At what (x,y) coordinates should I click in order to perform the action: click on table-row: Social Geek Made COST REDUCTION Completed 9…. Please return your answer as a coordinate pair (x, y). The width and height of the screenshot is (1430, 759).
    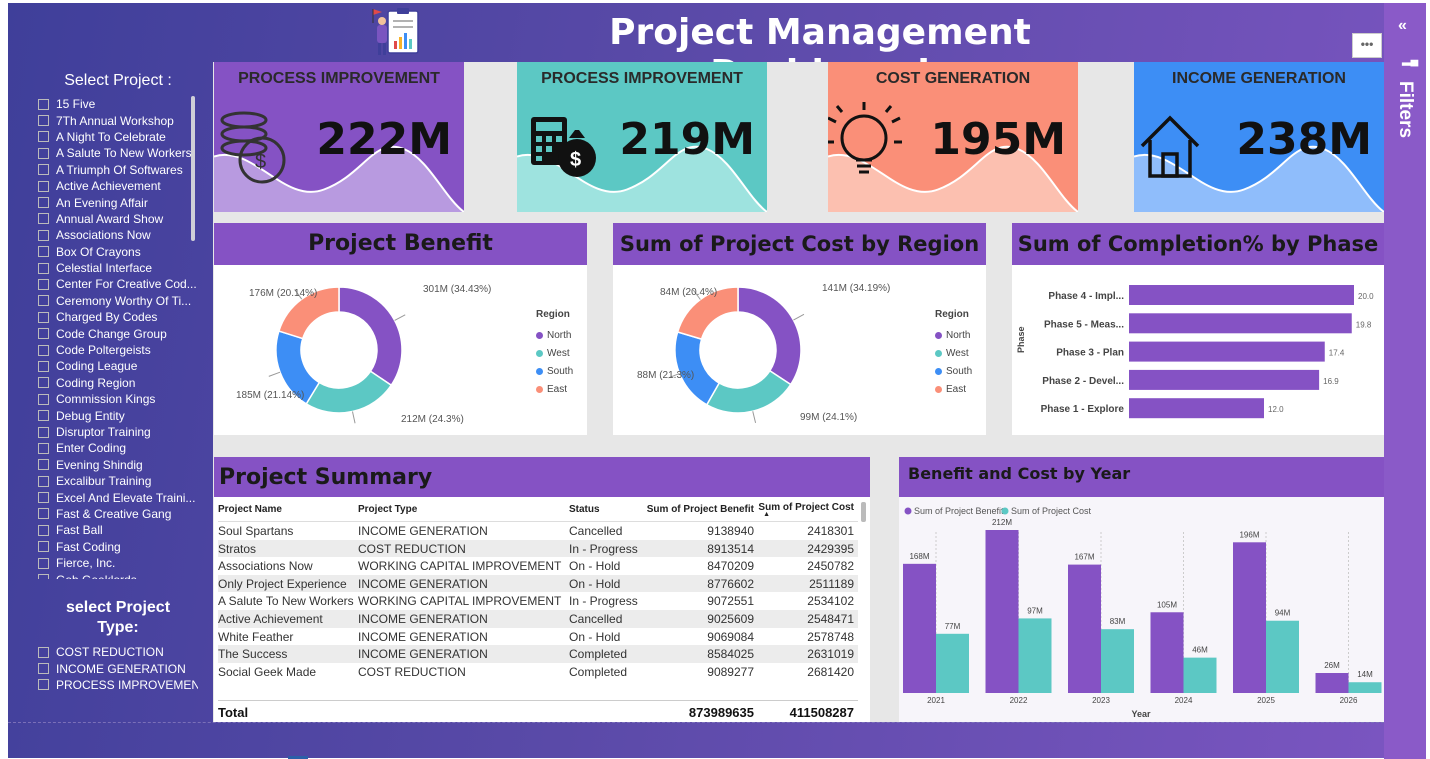
    Looking at the image, I should click on (538, 671).